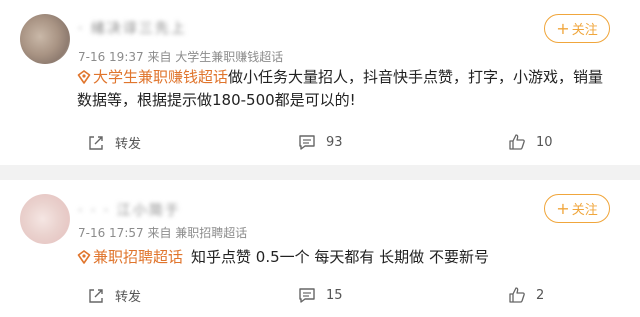 The image size is (640, 317). I want to click on post-meta: 7-16 17:57 来自 兼职招聘超话, so click(162, 232).